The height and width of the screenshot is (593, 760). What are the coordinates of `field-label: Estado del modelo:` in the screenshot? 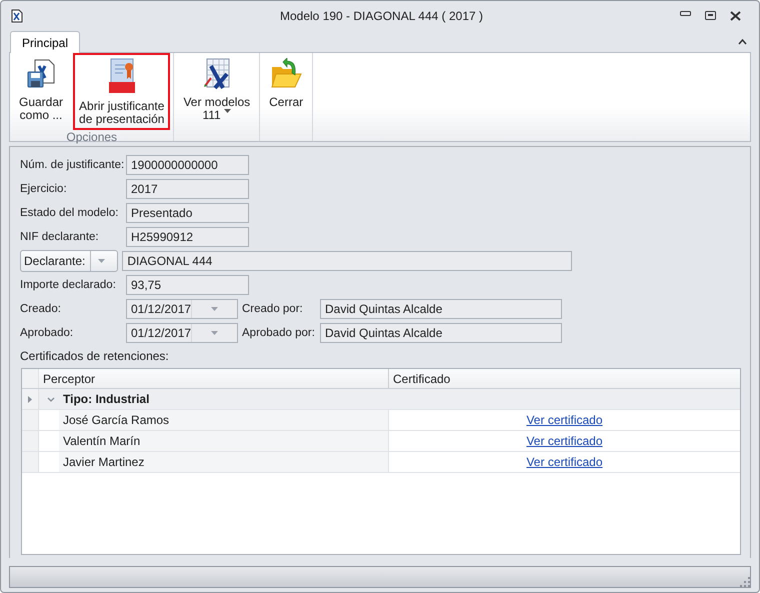 It's located at (70, 213).